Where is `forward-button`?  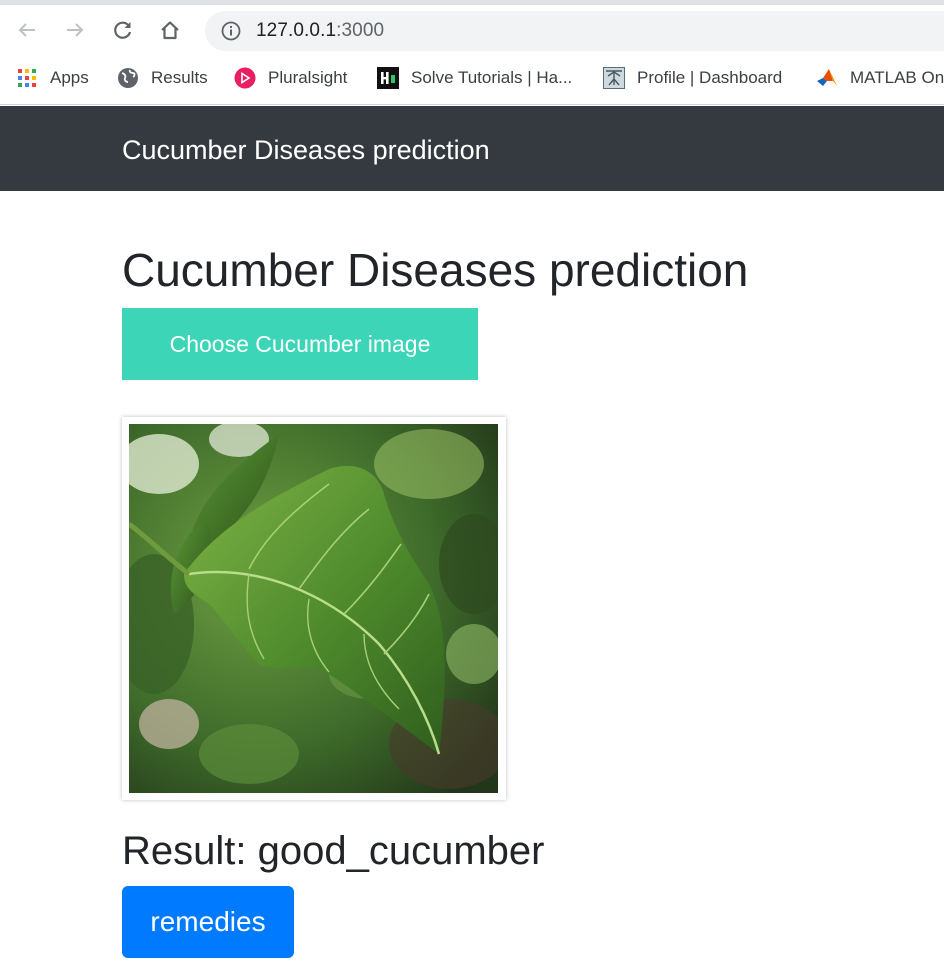
forward-button is located at coordinates (75, 30).